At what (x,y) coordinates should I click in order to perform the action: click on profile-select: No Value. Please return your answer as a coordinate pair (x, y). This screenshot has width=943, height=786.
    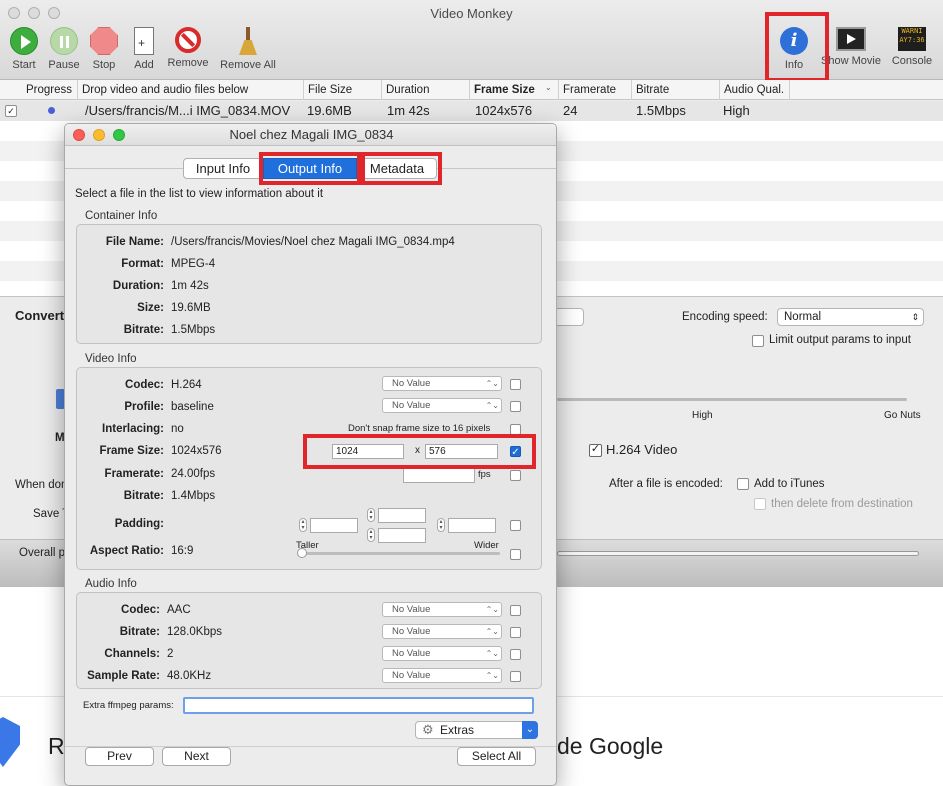
    Looking at the image, I should click on (442, 405).